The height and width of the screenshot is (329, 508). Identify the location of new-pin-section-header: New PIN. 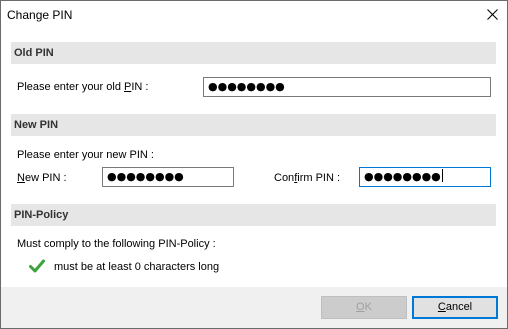
(253, 125).